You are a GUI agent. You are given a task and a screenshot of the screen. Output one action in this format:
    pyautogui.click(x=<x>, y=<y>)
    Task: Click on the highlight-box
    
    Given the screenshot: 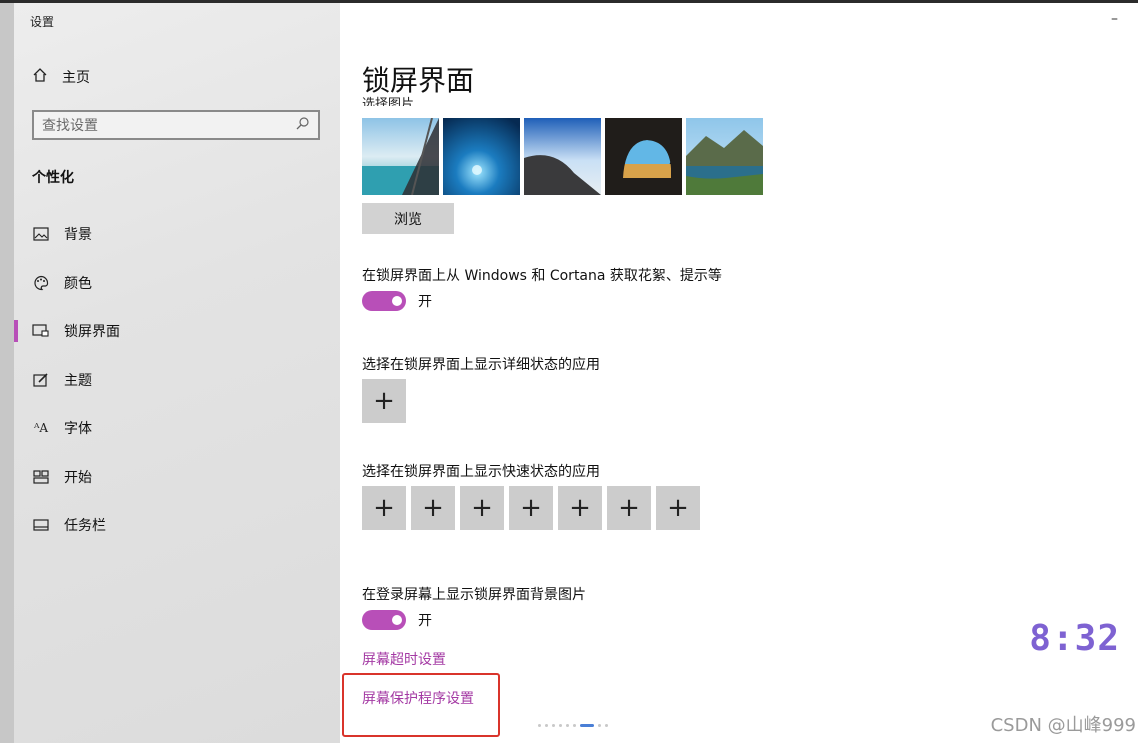 What is the action you would take?
    pyautogui.click(x=421, y=705)
    